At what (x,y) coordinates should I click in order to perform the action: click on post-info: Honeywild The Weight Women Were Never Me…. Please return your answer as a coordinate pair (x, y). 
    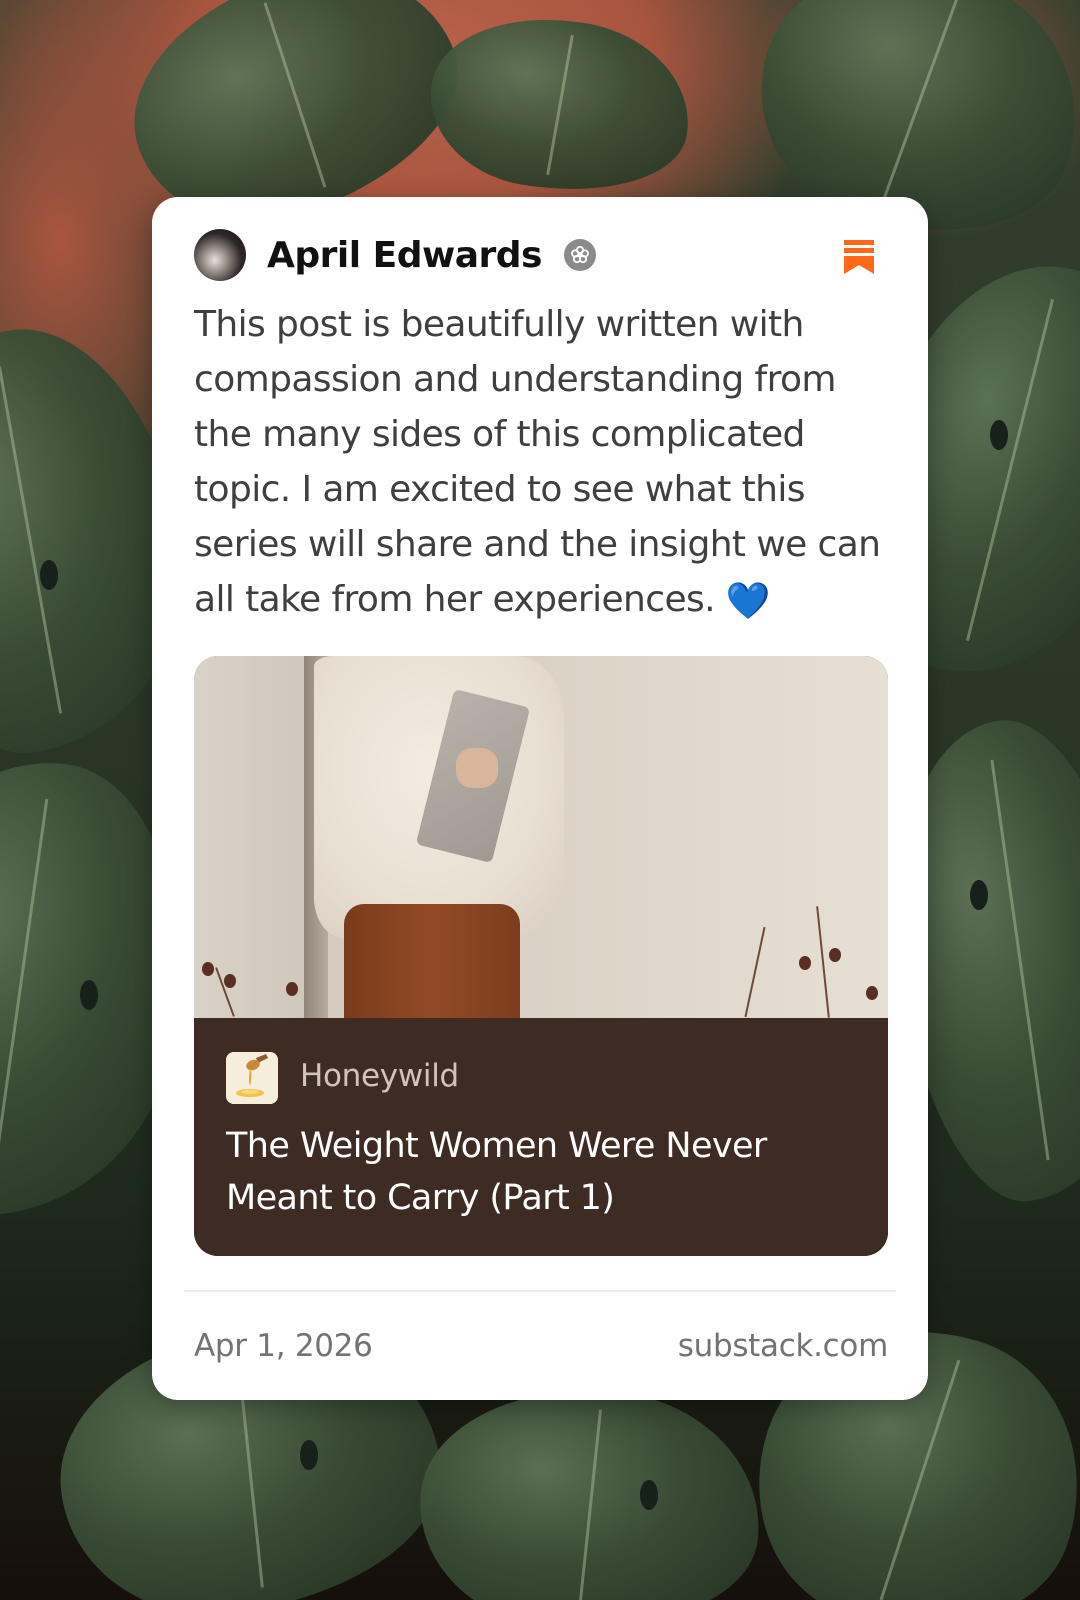
    Looking at the image, I should click on (541, 1137).